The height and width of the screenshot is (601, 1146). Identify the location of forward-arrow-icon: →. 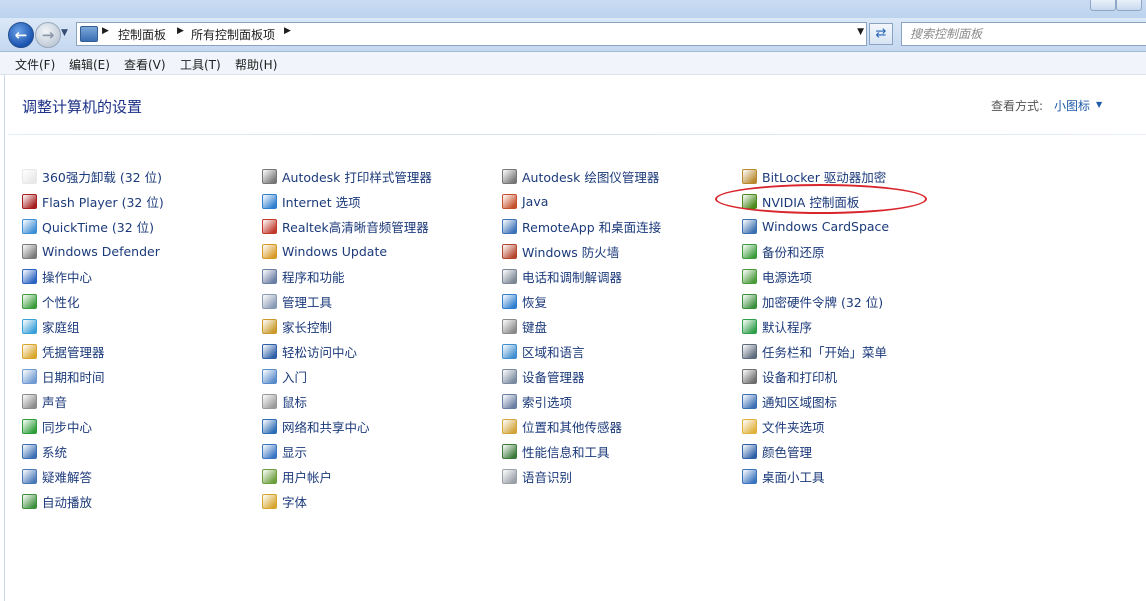
(48, 35).